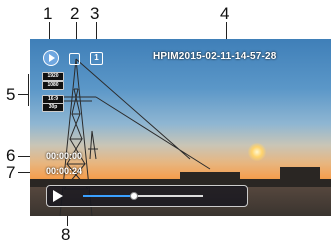 This screenshot has height=245, width=331. I want to click on callout-8: 8, so click(66, 234).